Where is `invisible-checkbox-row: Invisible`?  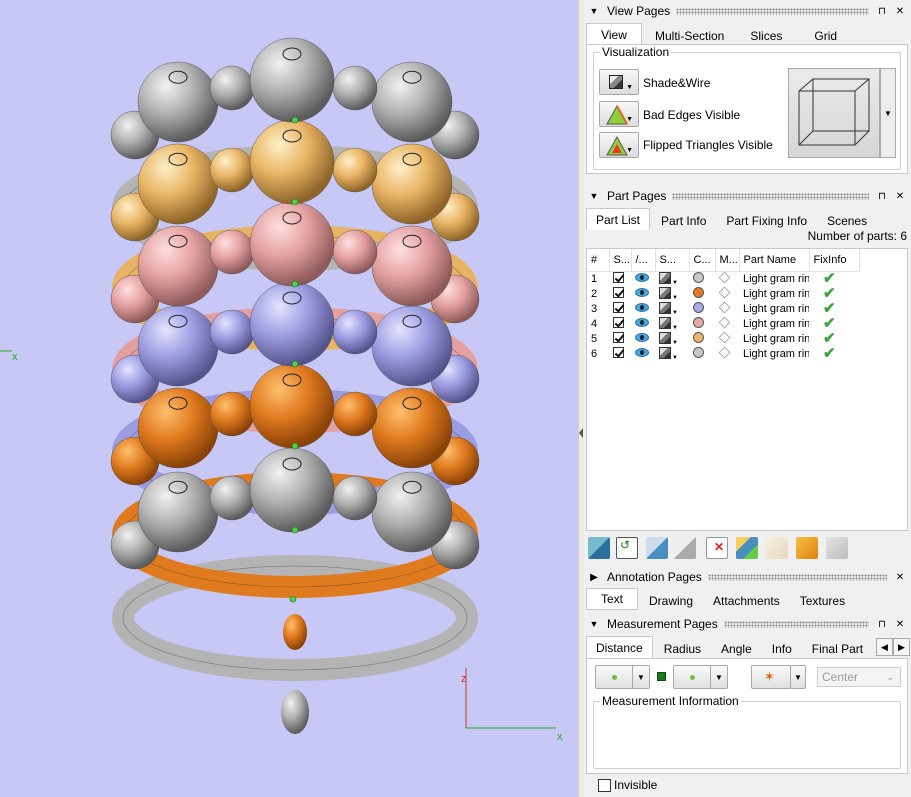
invisible-checkbox-row: Invisible is located at coordinates (627, 785).